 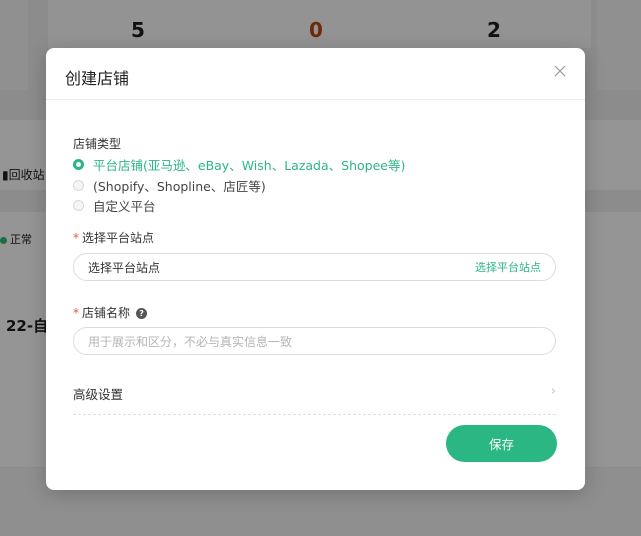 What do you see at coordinates (553, 391) in the screenshot?
I see `chevron-right-icon: ›` at bounding box center [553, 391].